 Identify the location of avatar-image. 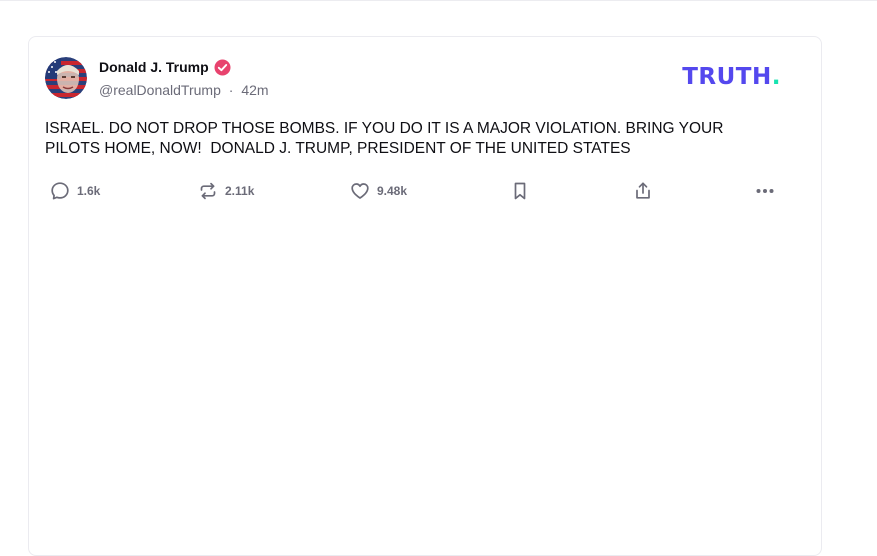
(66, 78).